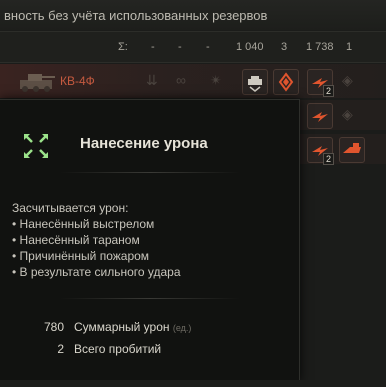 The height and width of the screenshot is (387, 386). Describe the element at coordinates (284, 47) in the screenshot. I see `summary-cell: 3` at that location.